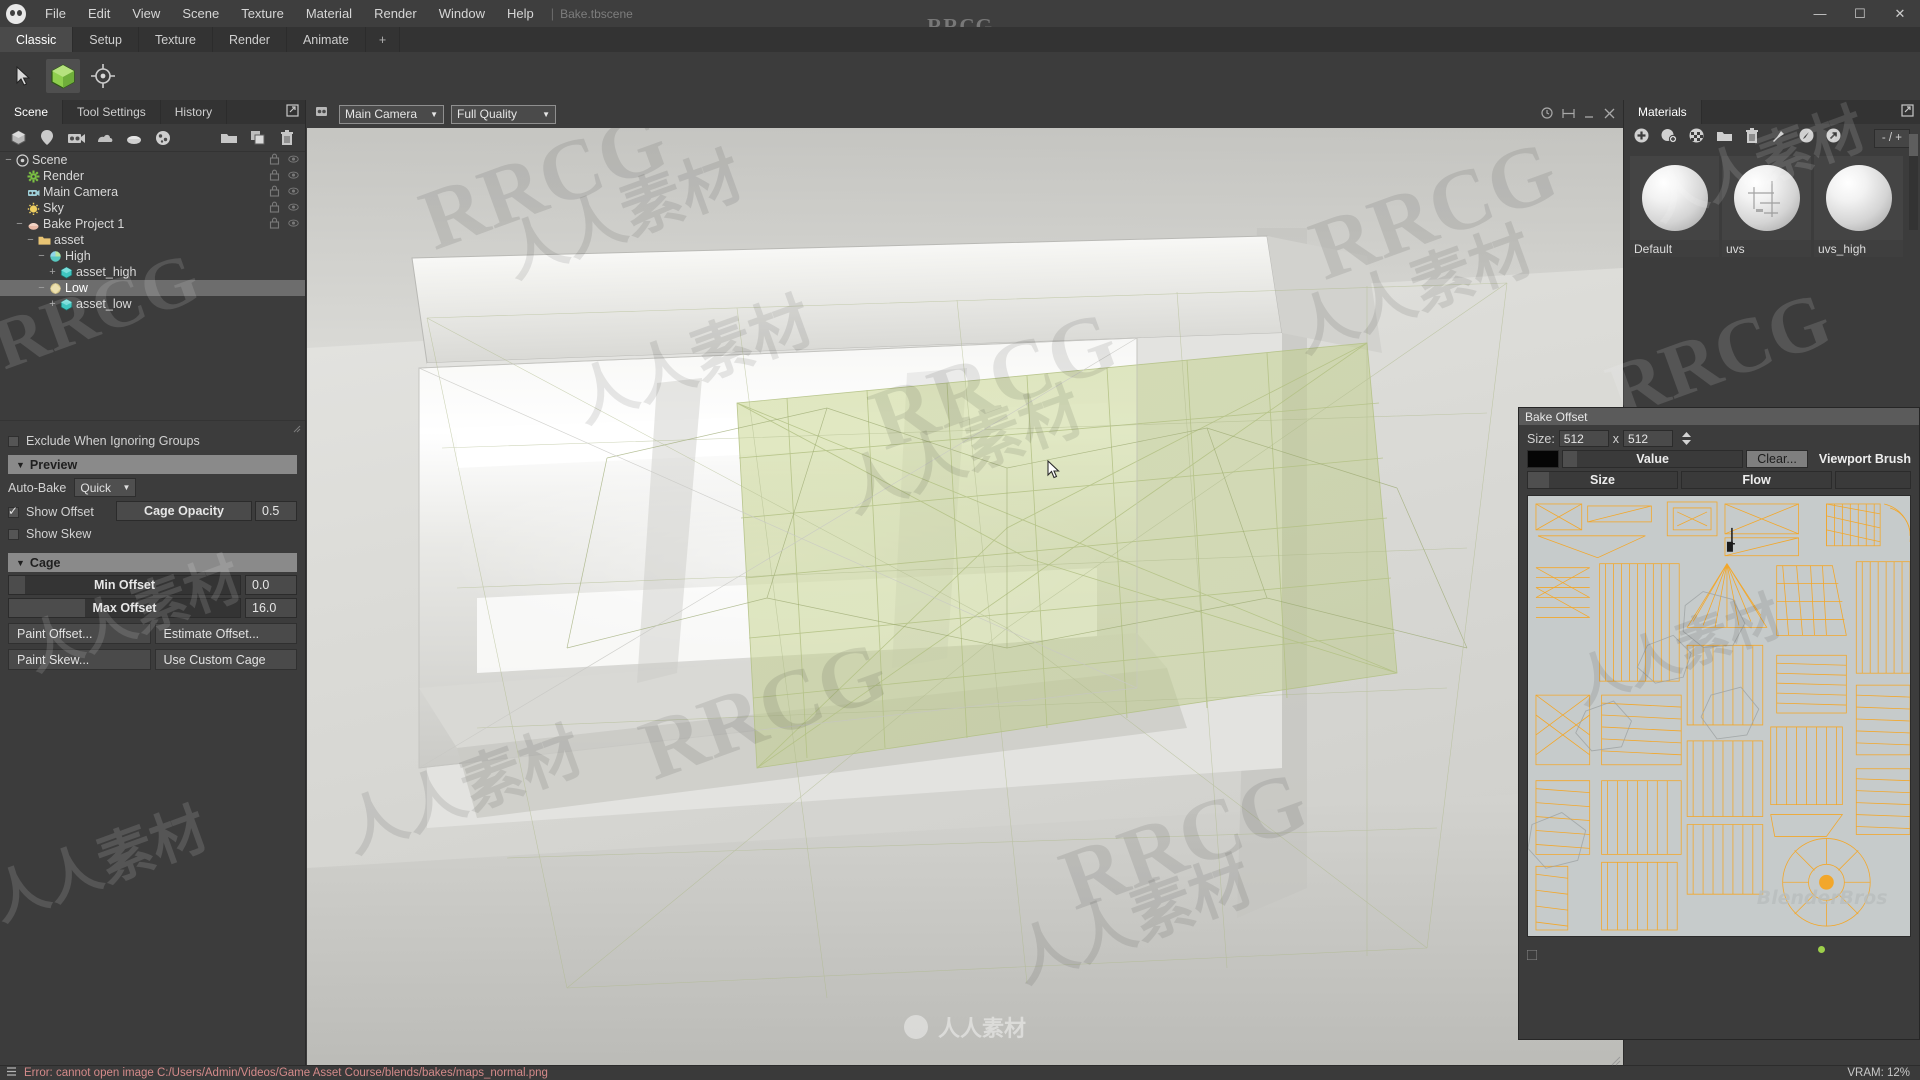  Describe the element at coordinates (11, 1072) in the screenshot. I see `status-menu-icon` at that location.